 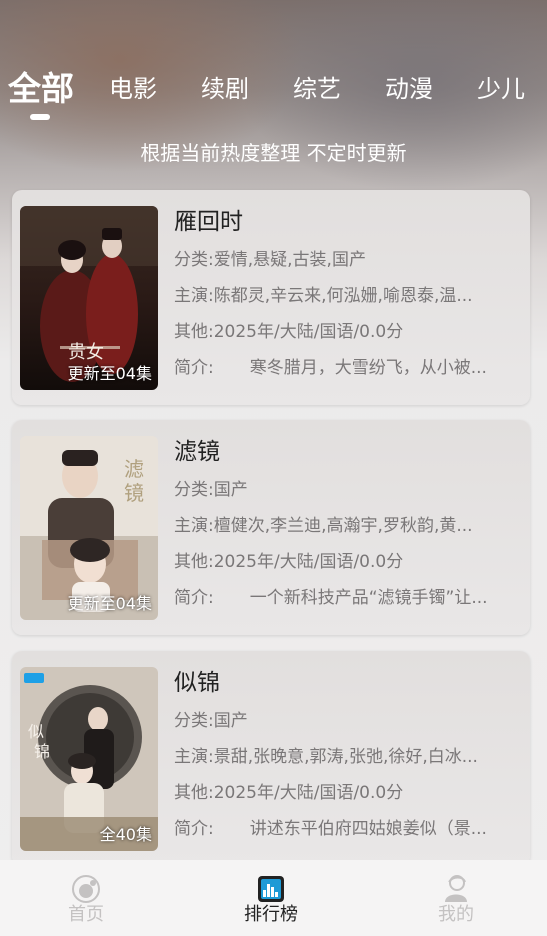 What do you see at coordinates (134, 493) in the screenshot?
I see `svg-text: 镜` at bounding box center [134, 493].